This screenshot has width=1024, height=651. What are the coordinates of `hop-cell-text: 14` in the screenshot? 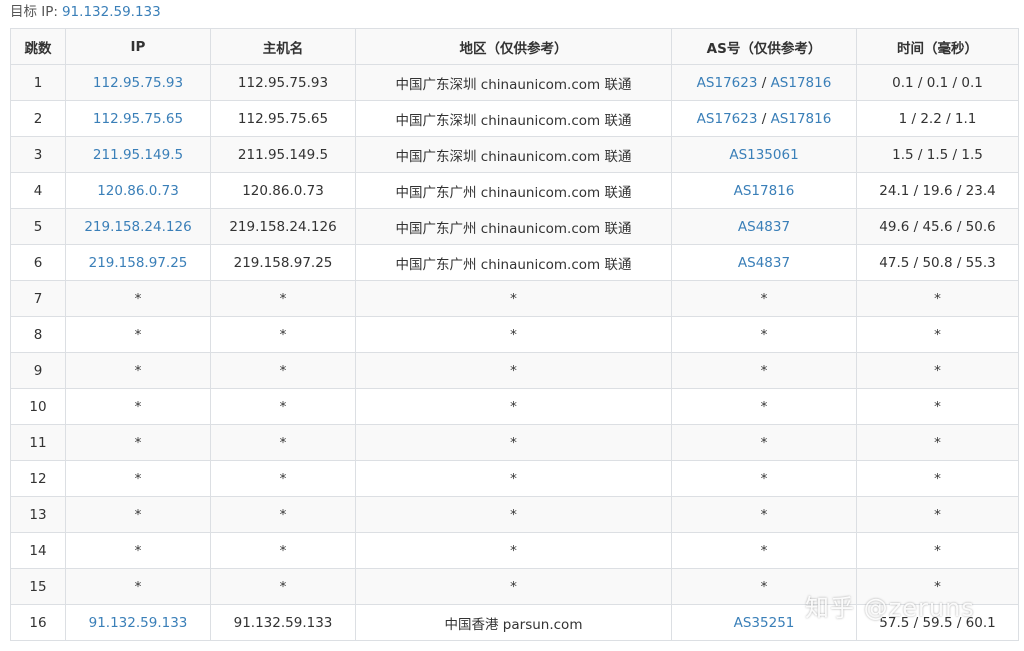 It's located at (38, 550).